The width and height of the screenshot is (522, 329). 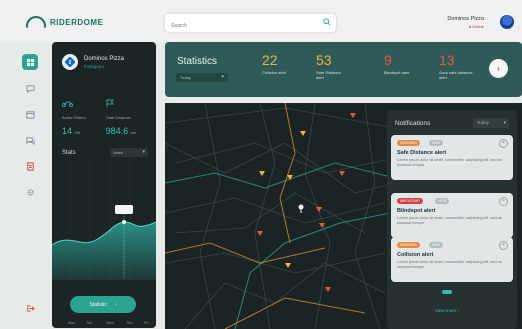 I want to click on company-subtitle: Instagram, so click(x=104, y=66).